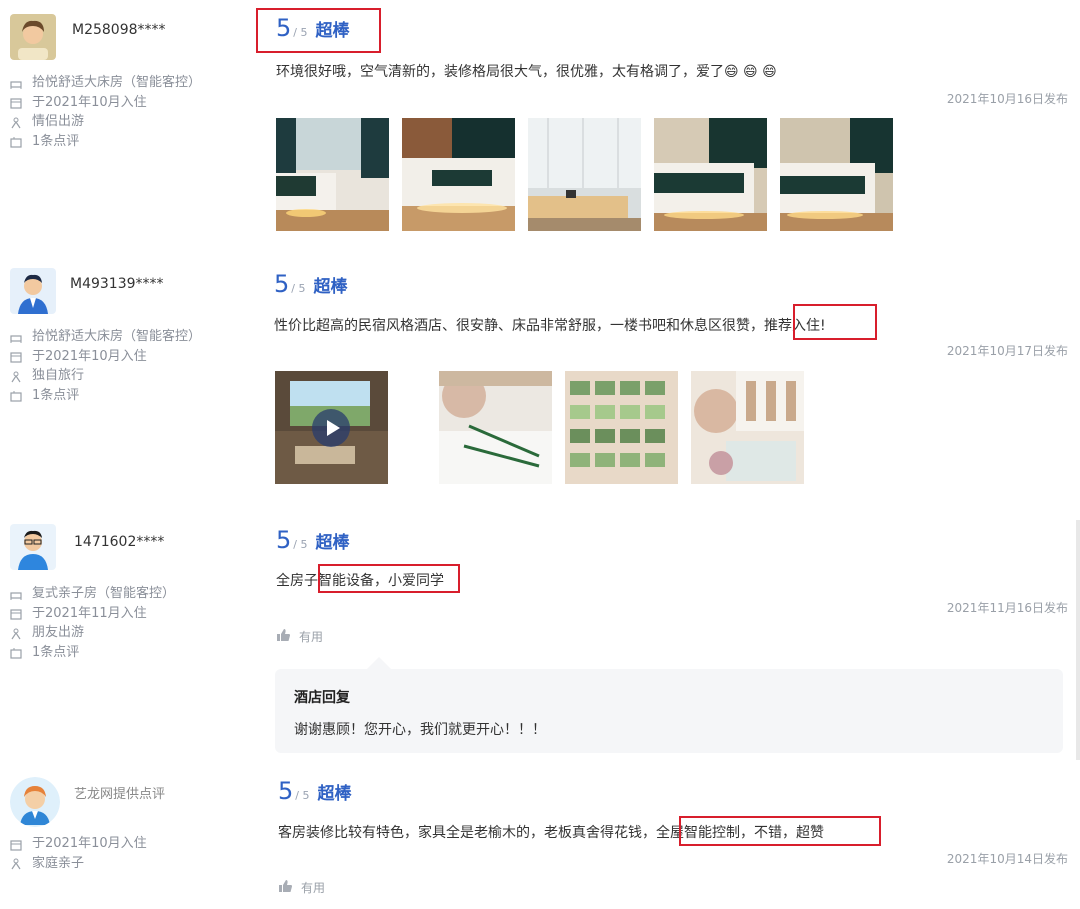 The height and width of the screenshot is (909, 1080). What do you see at coordinates (519, 326) in the screenshot?
I see `review-text-main: 性价比超高的民宿风格酒店、很安静、床品非常舒服，一楼书吧和休息区很赞，` at bounding box center [519, 326].